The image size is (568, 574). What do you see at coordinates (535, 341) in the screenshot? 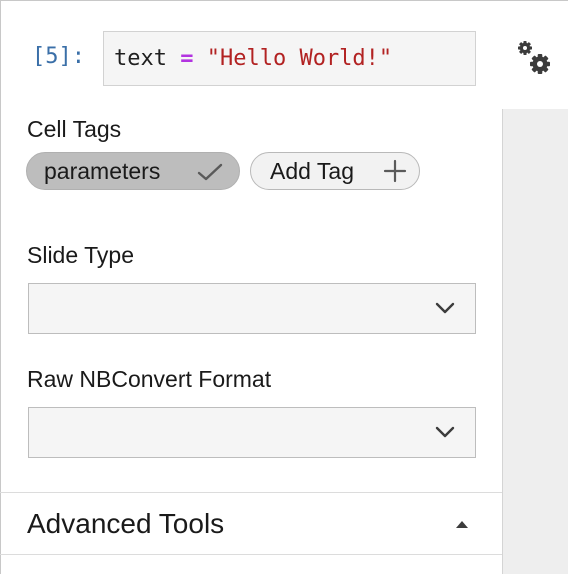
I see `side-panel` at bounding box center [535, 341].